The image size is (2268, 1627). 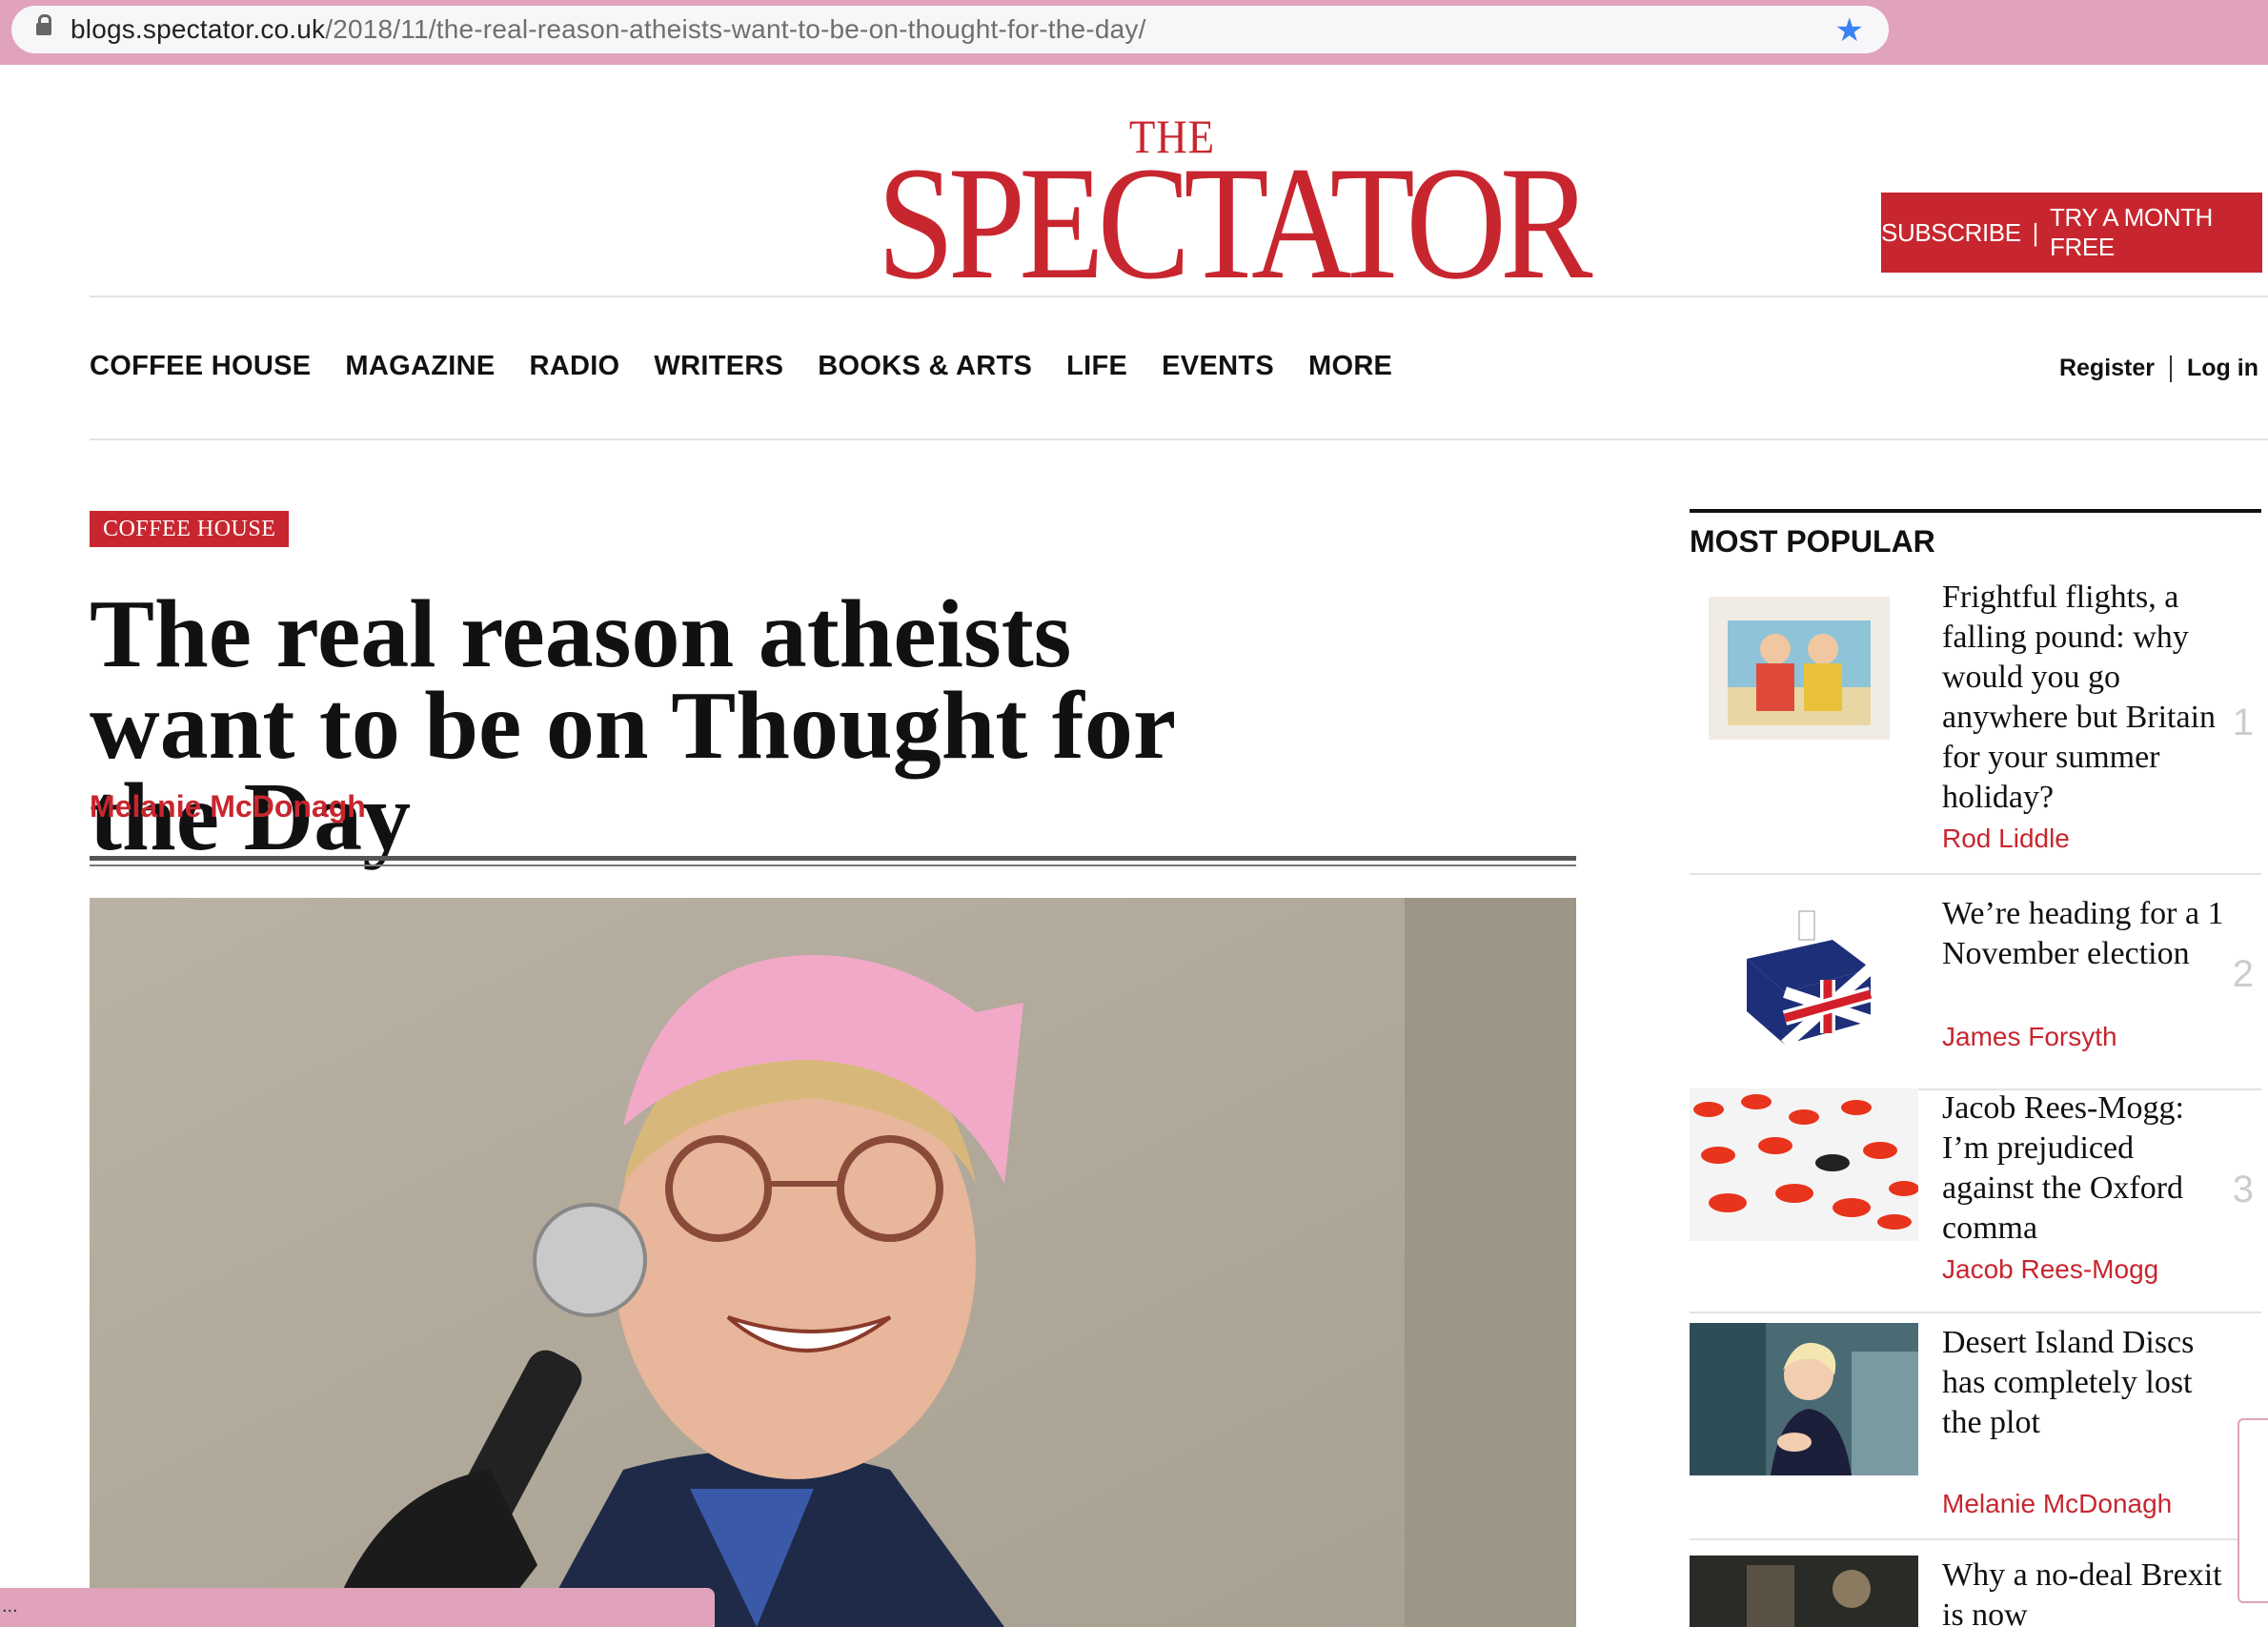 What do you see at coordinates (718, 366) in the screenshot?
I see `nav-item-writers: WRITERS` at bounding box center [718, 366].